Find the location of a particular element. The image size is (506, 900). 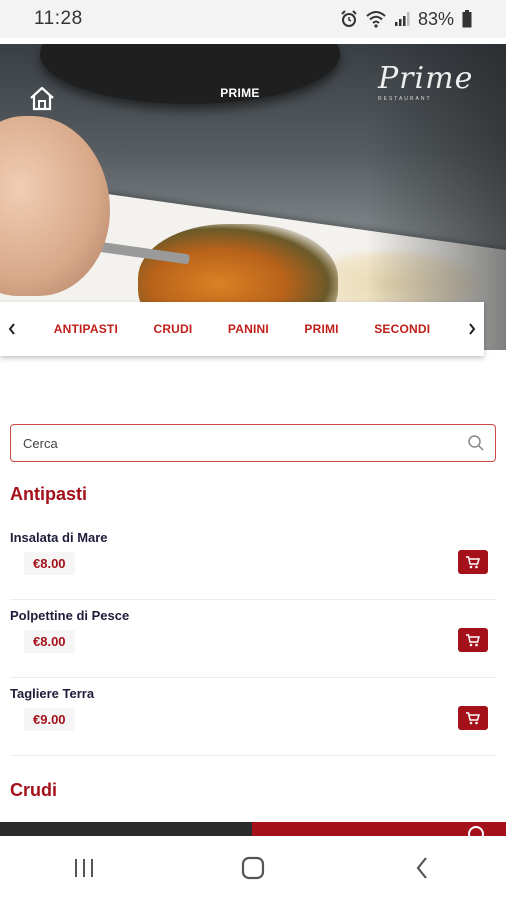

category-tab-antipasti: ANTIPASTI is located at coordinates (86, 329).